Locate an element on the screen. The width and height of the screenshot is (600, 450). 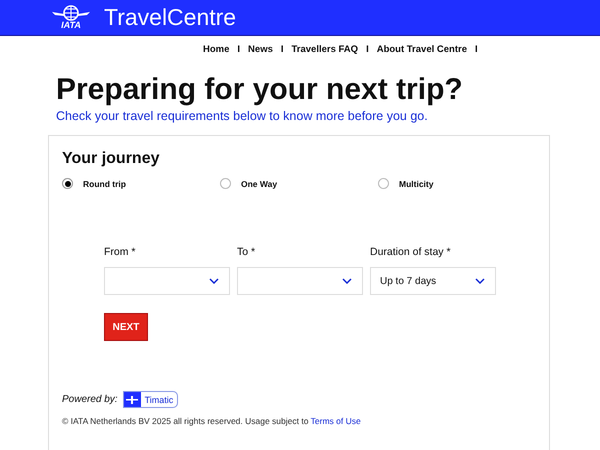
copyright-text: © IATA Netherlands BV 2025 all rights reserved. Usage subject to Terms of Use is located at coordinates (212, 421).